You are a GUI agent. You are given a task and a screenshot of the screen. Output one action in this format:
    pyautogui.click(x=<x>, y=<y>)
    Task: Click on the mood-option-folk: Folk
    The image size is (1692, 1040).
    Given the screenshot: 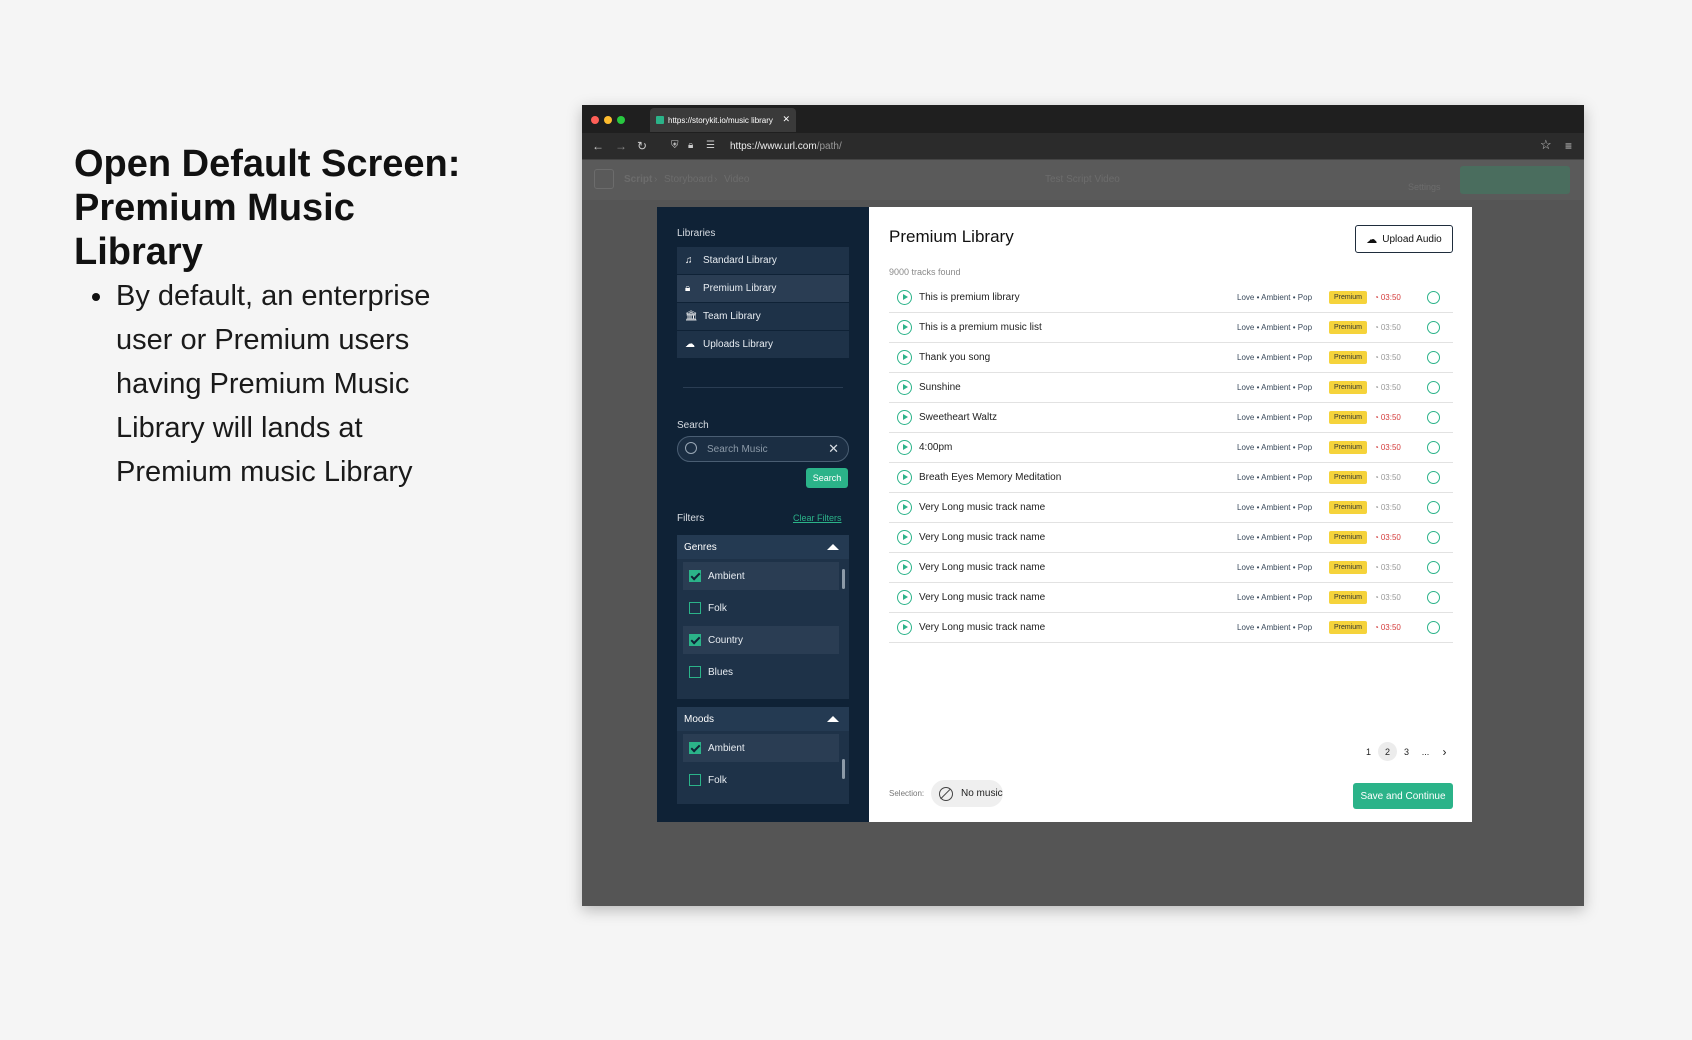 What is the action you would take?
    pyautogui.click(x=761, y=780)
    